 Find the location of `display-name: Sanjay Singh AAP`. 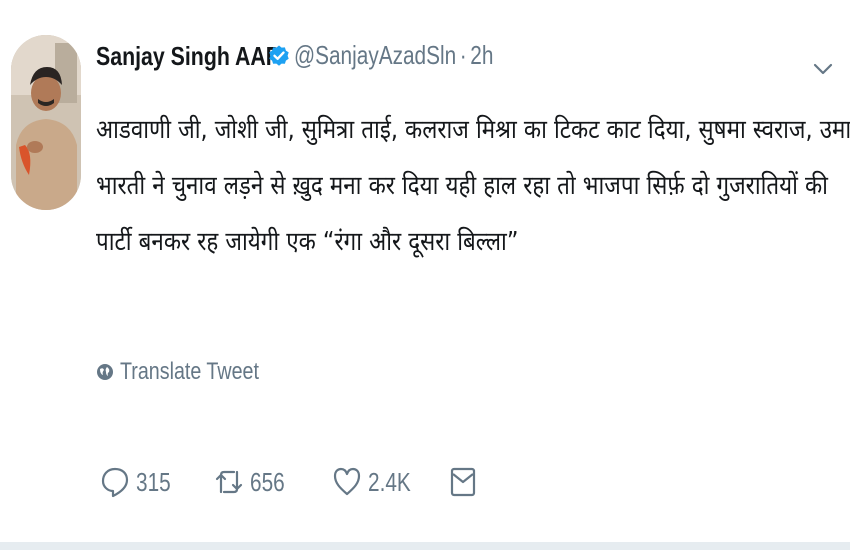

display-name: Sanjay Singh AAP is located at coordinates (188, 56).